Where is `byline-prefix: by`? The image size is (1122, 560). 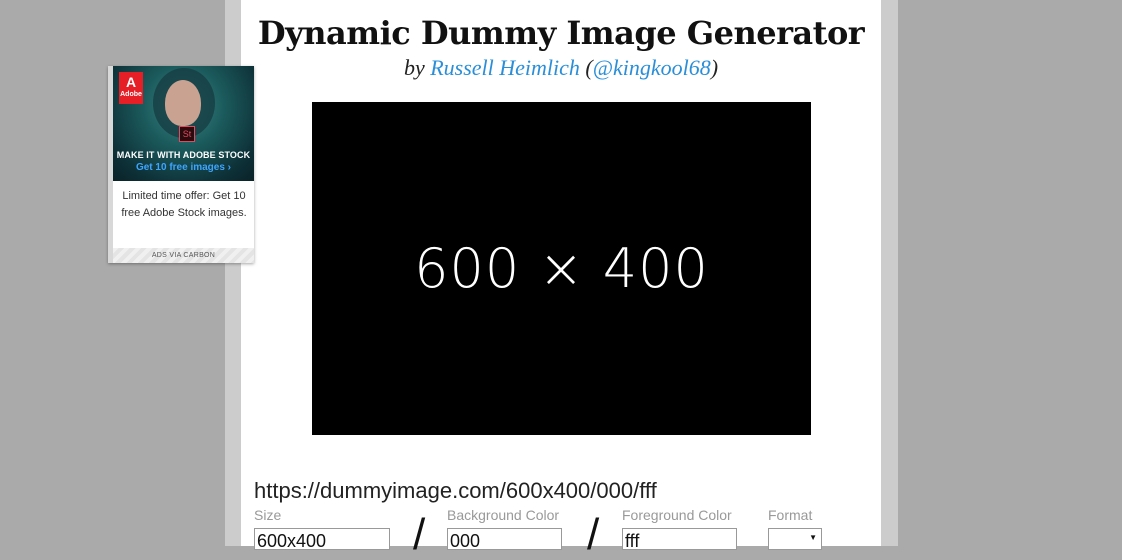 byline-prefix: by is located at coordinates (414, 67).